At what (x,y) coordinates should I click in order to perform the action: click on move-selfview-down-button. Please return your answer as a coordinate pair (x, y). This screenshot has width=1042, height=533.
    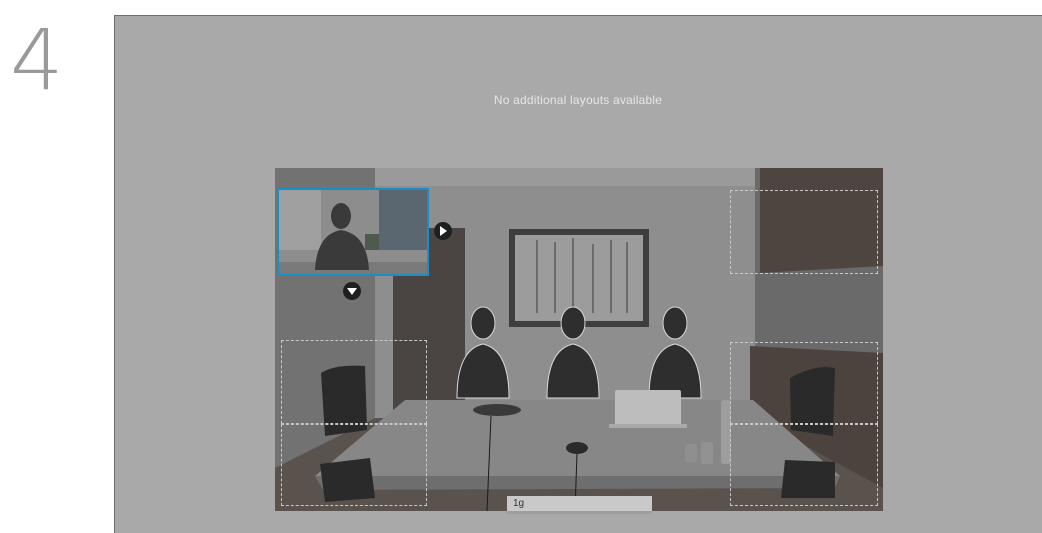
    Looking at the image, I should click on (352, 291).